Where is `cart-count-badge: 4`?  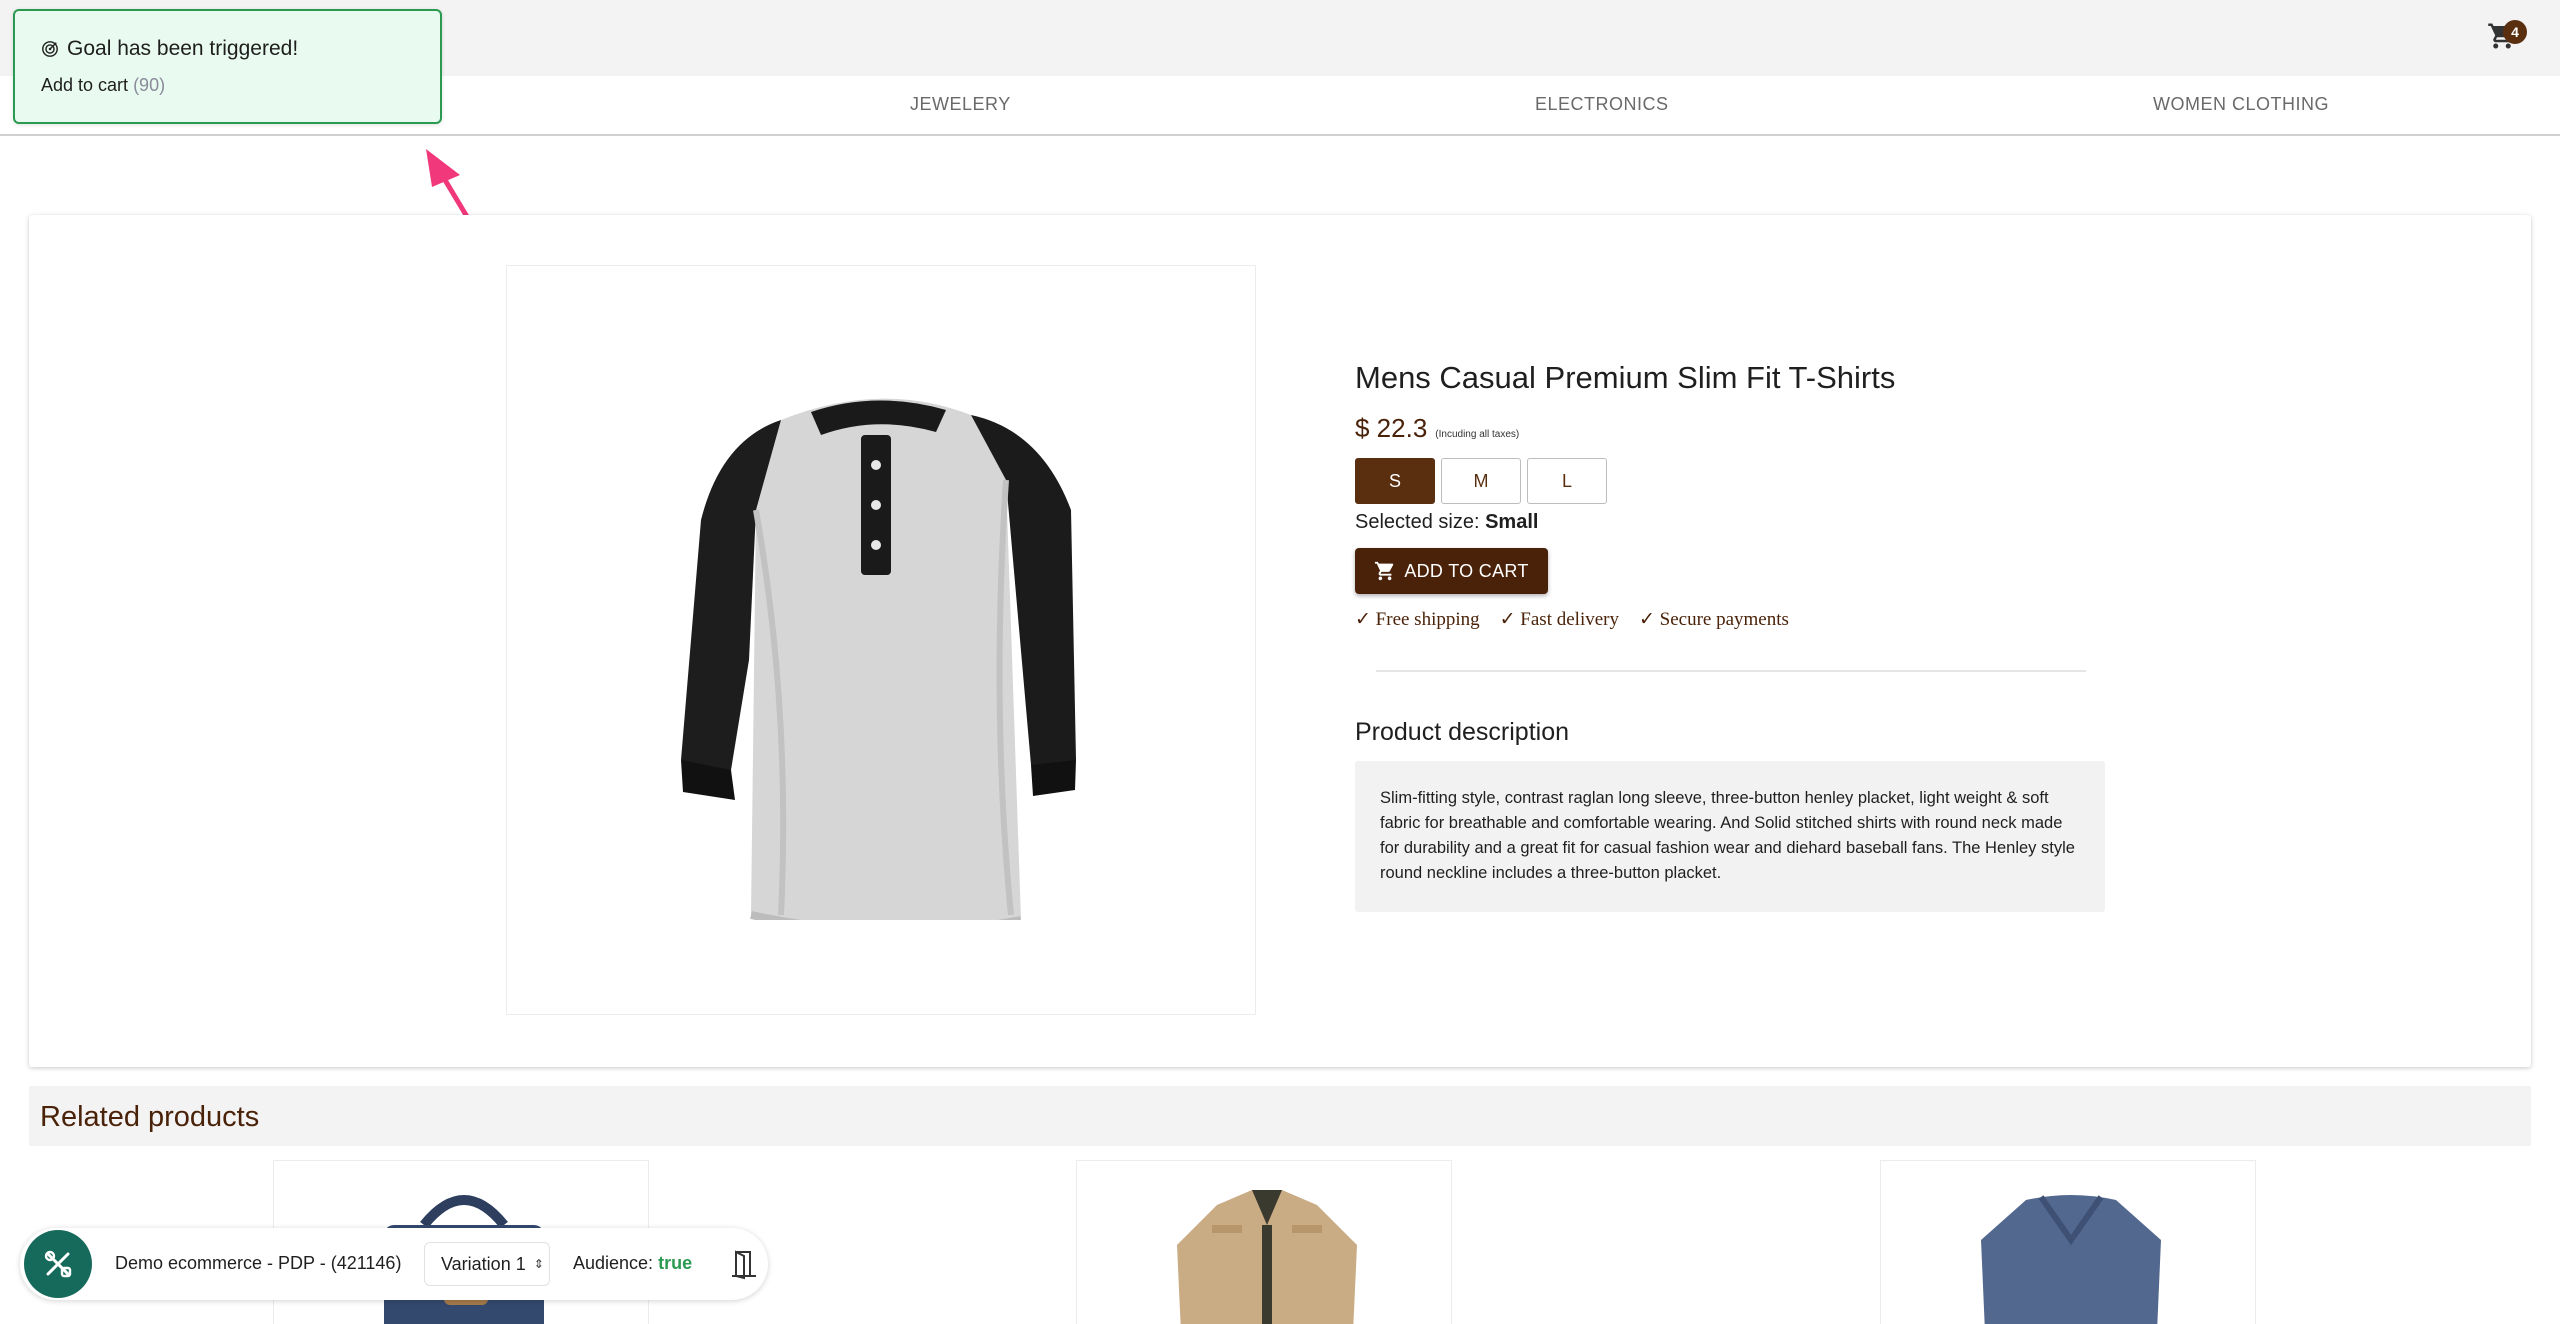
cart-count-badge: 4 is located at coordinates (2515, 32).